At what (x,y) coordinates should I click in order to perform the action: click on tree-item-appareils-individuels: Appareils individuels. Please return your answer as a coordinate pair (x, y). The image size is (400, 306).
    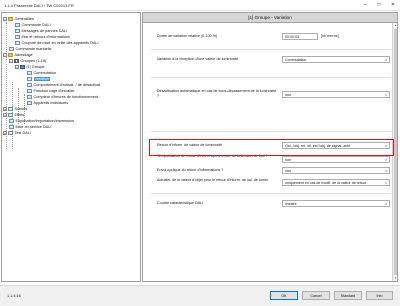
    Looking at the image, I should click on (47, 103).